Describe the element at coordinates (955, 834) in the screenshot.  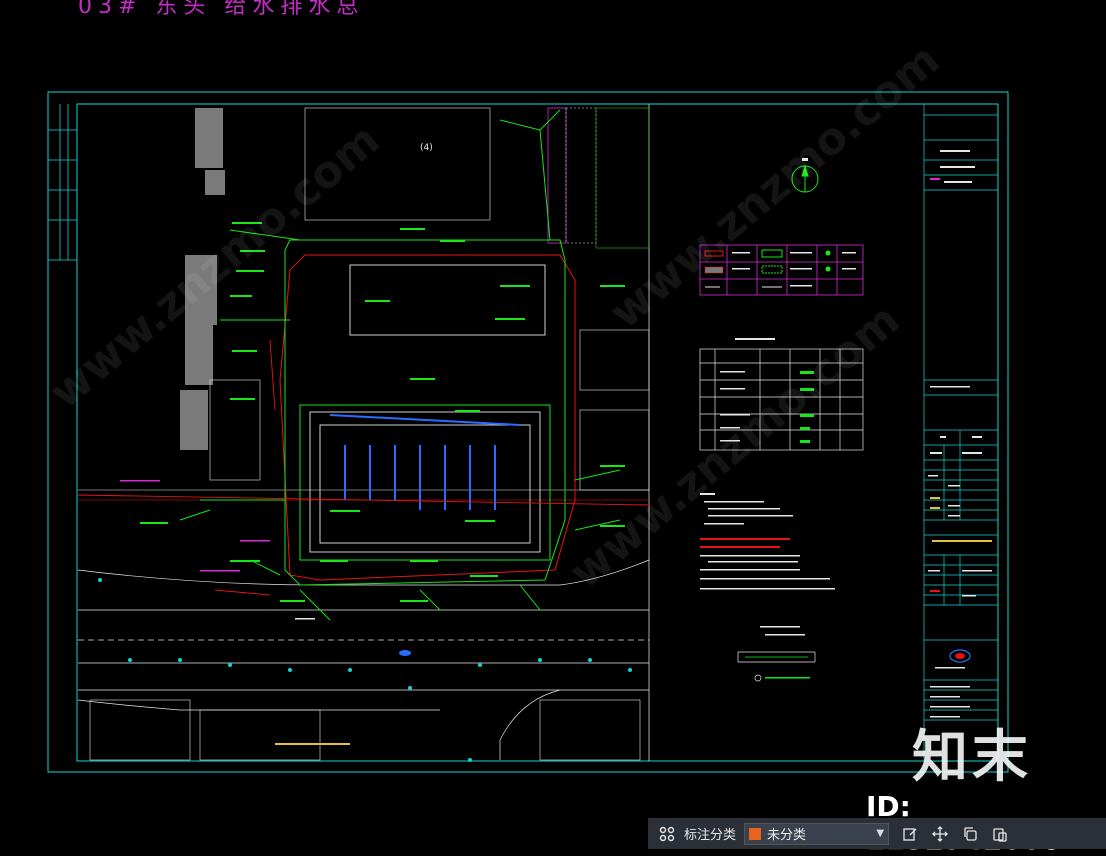
I see `toolbar-actions` at that location.